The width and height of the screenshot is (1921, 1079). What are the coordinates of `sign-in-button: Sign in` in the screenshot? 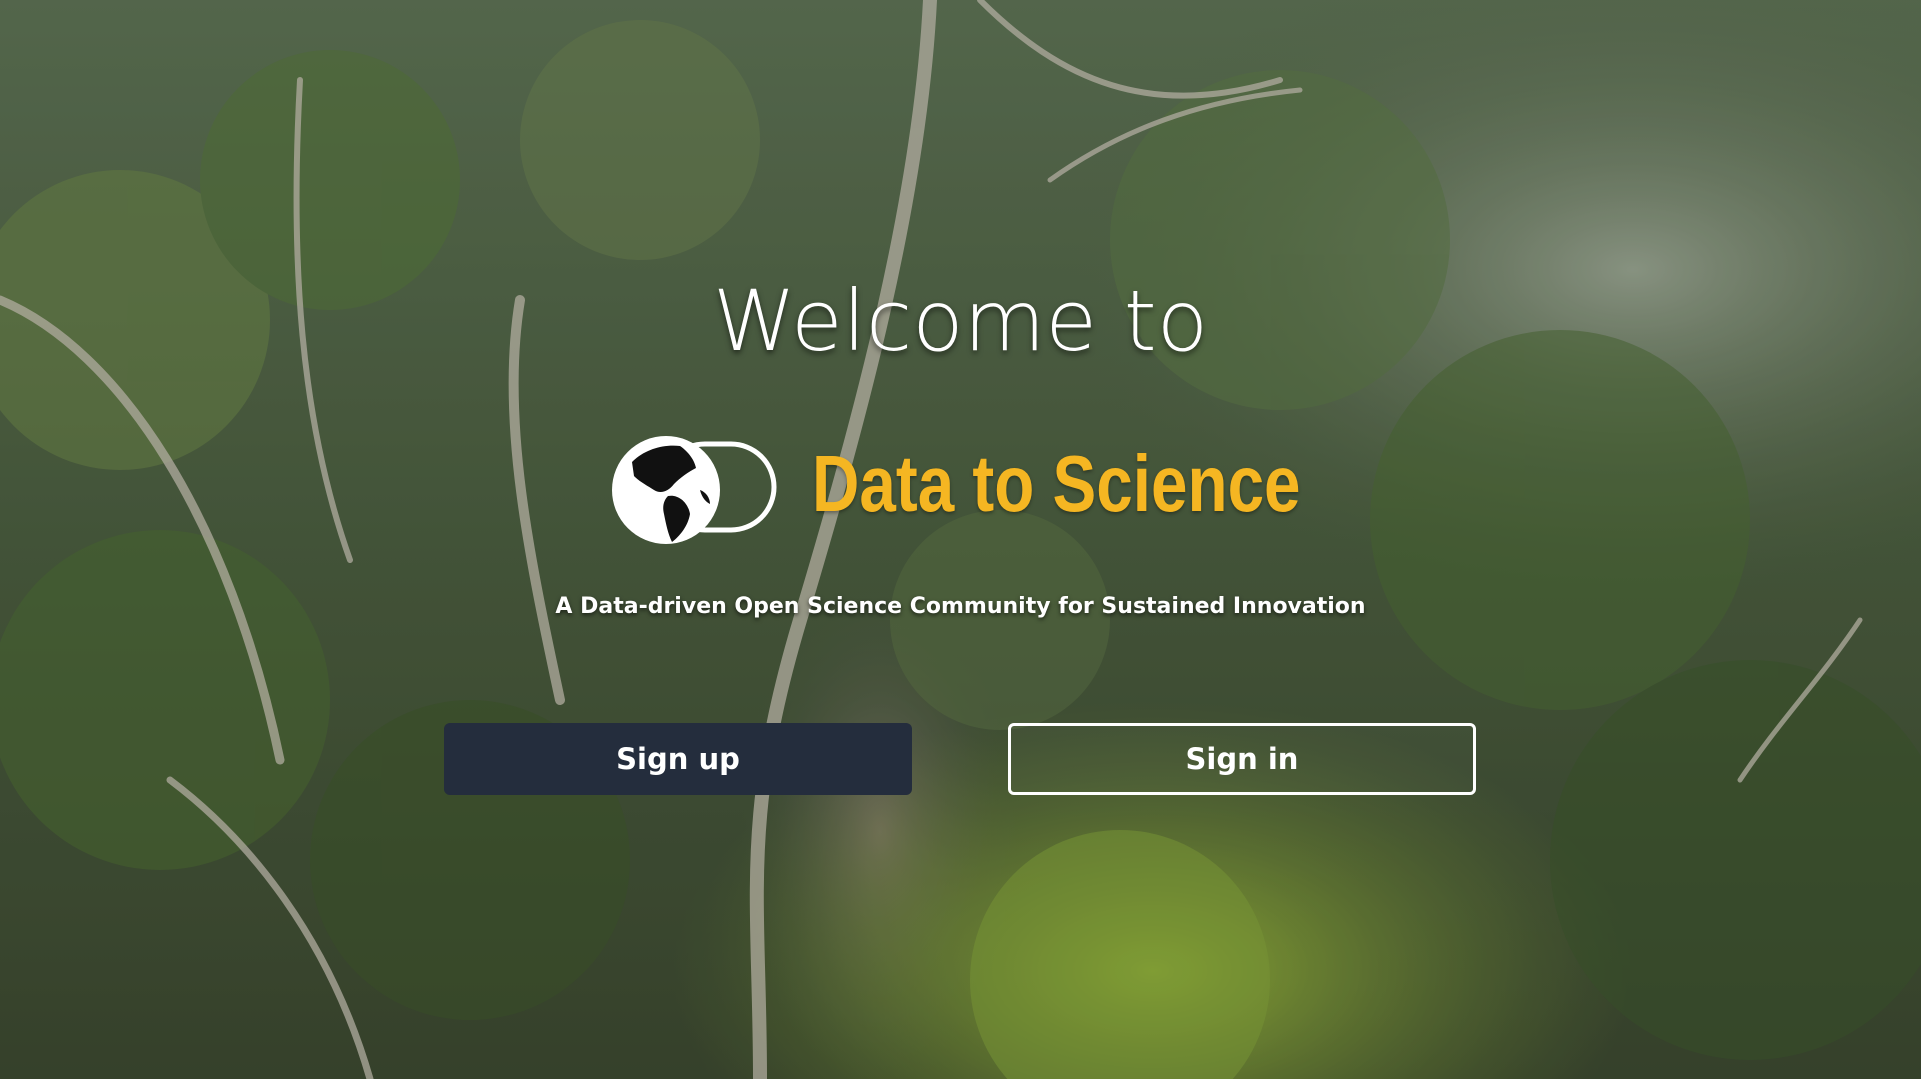 It's located at (1242, 759).